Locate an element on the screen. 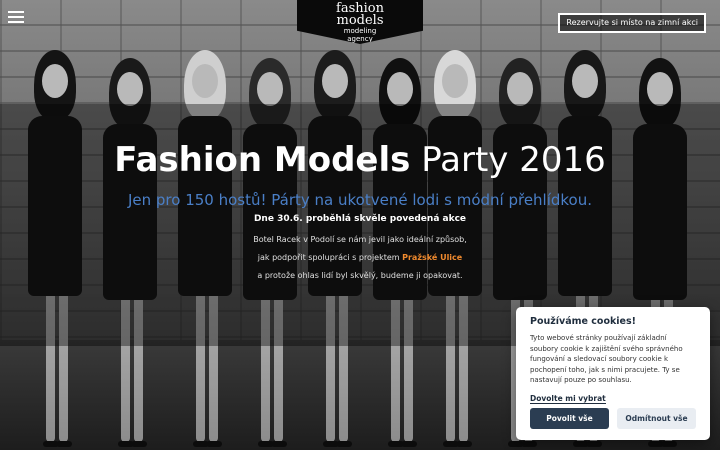  hero-title-light: Party 2016 is located at coordinates (513, 160).